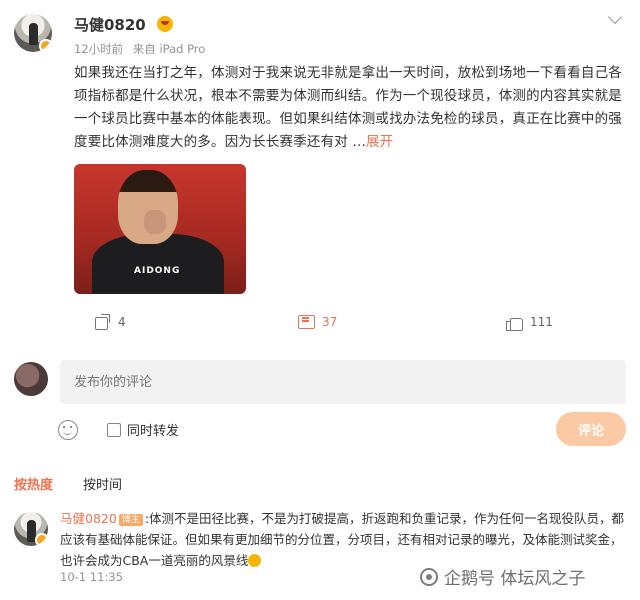  I want to click on comment-composer, so click(320, 383).